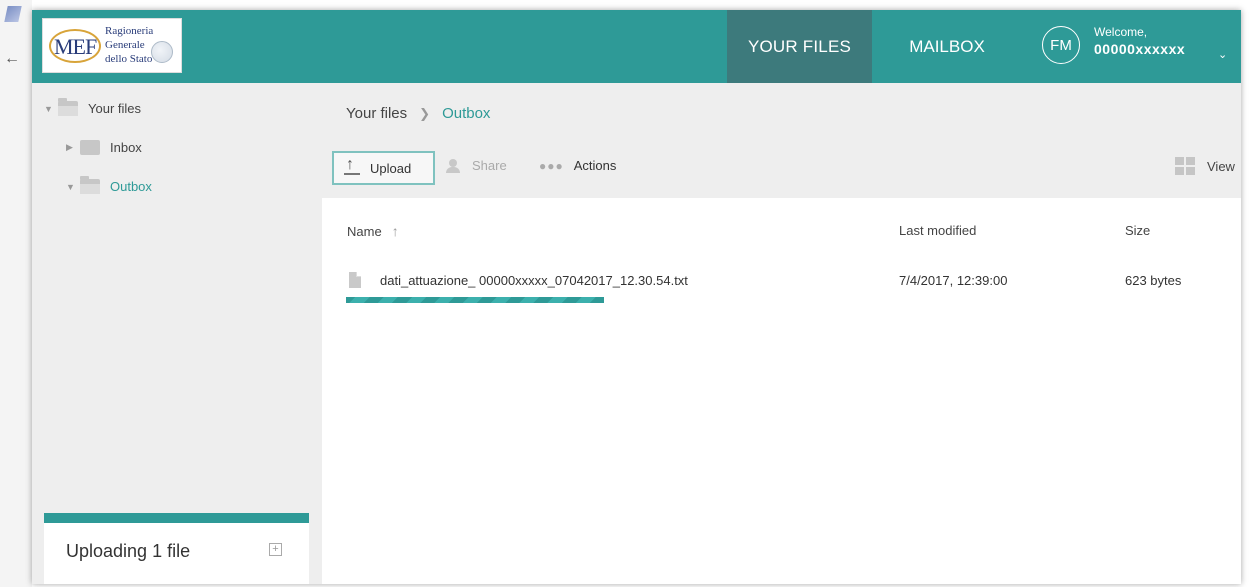  Describe the element at coordinates (1221, 166) in the screenshot. I see `view-label: View` at that location.